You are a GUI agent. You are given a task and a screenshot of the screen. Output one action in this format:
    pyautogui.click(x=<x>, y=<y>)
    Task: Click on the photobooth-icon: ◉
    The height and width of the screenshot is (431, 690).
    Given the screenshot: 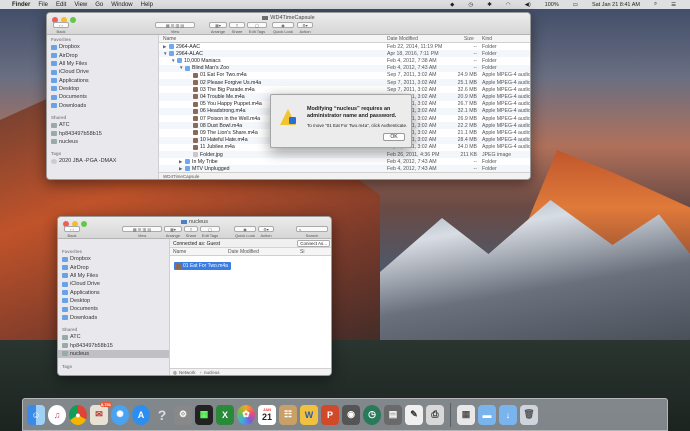 What is the action you would take?
    pyautogui.click(x=351, y=414)
    